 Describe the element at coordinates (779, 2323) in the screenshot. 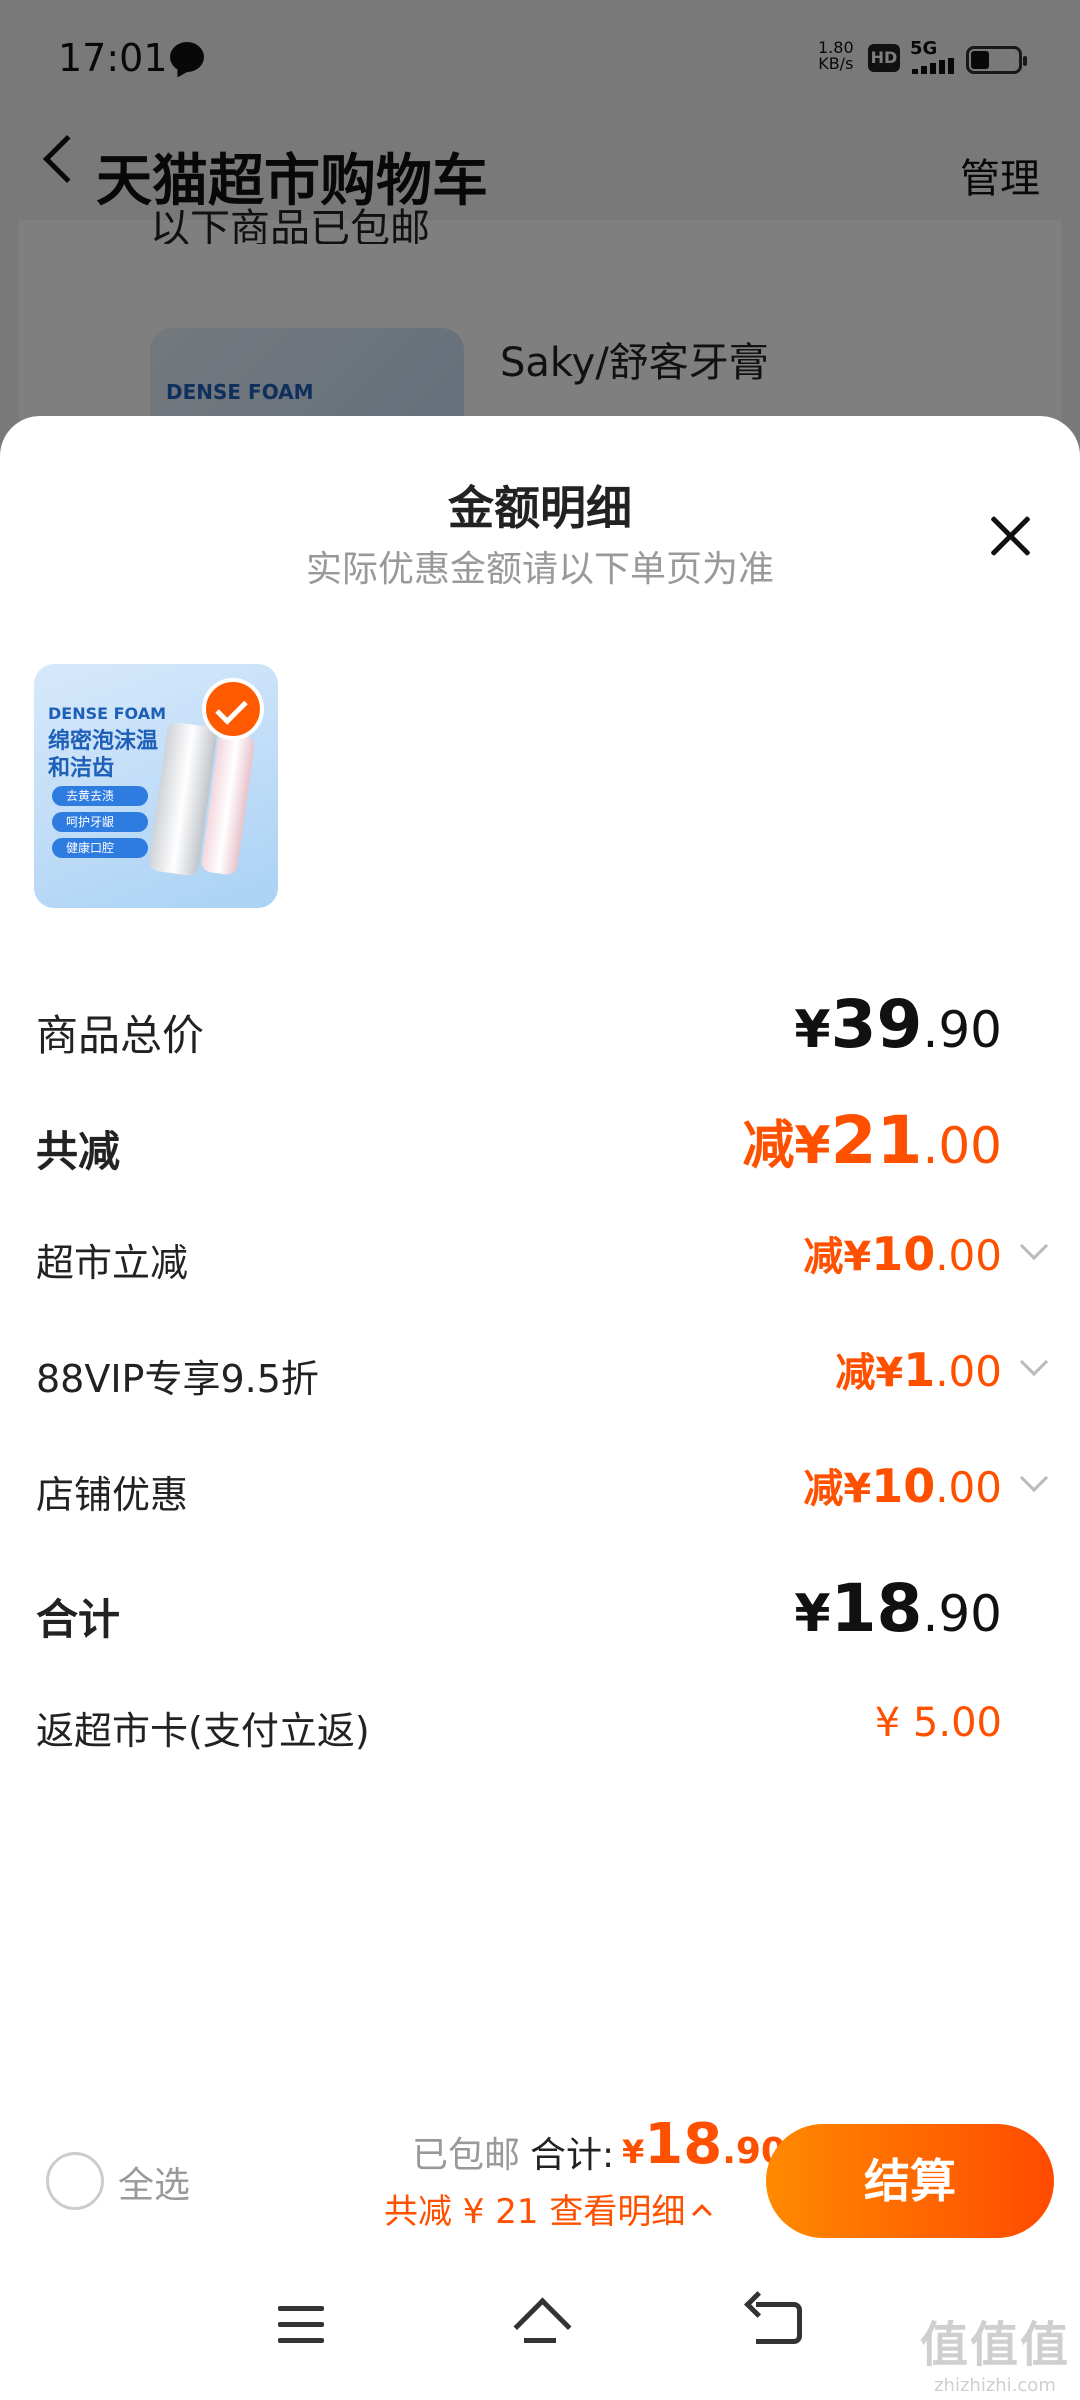

I see `back-icon` at that location.